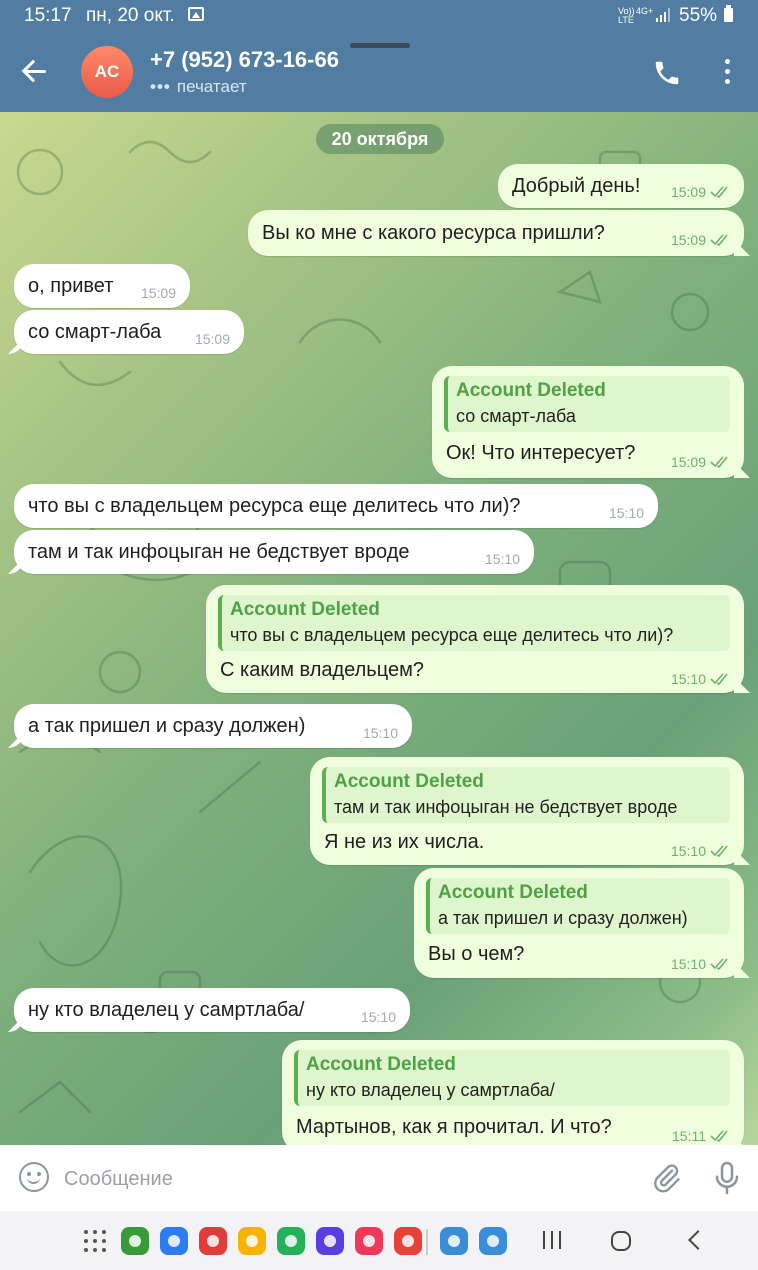 The height and width of the screenshot is (1270, 758). Describe the element at coordinates (174, 1241) in the screenshot. I see `messages-icon` at that location.